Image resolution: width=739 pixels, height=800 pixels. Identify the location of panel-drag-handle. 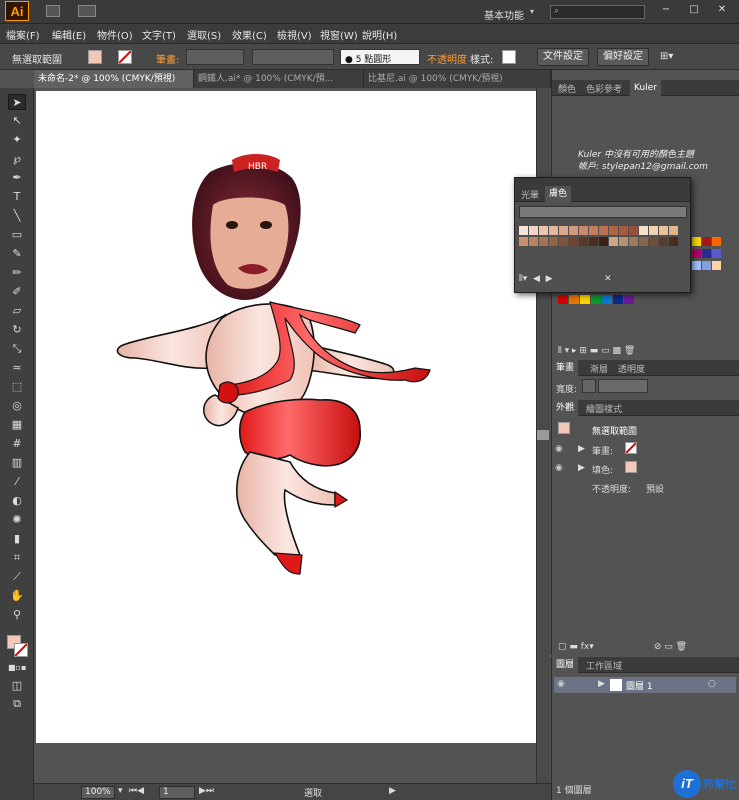
(602, 182).